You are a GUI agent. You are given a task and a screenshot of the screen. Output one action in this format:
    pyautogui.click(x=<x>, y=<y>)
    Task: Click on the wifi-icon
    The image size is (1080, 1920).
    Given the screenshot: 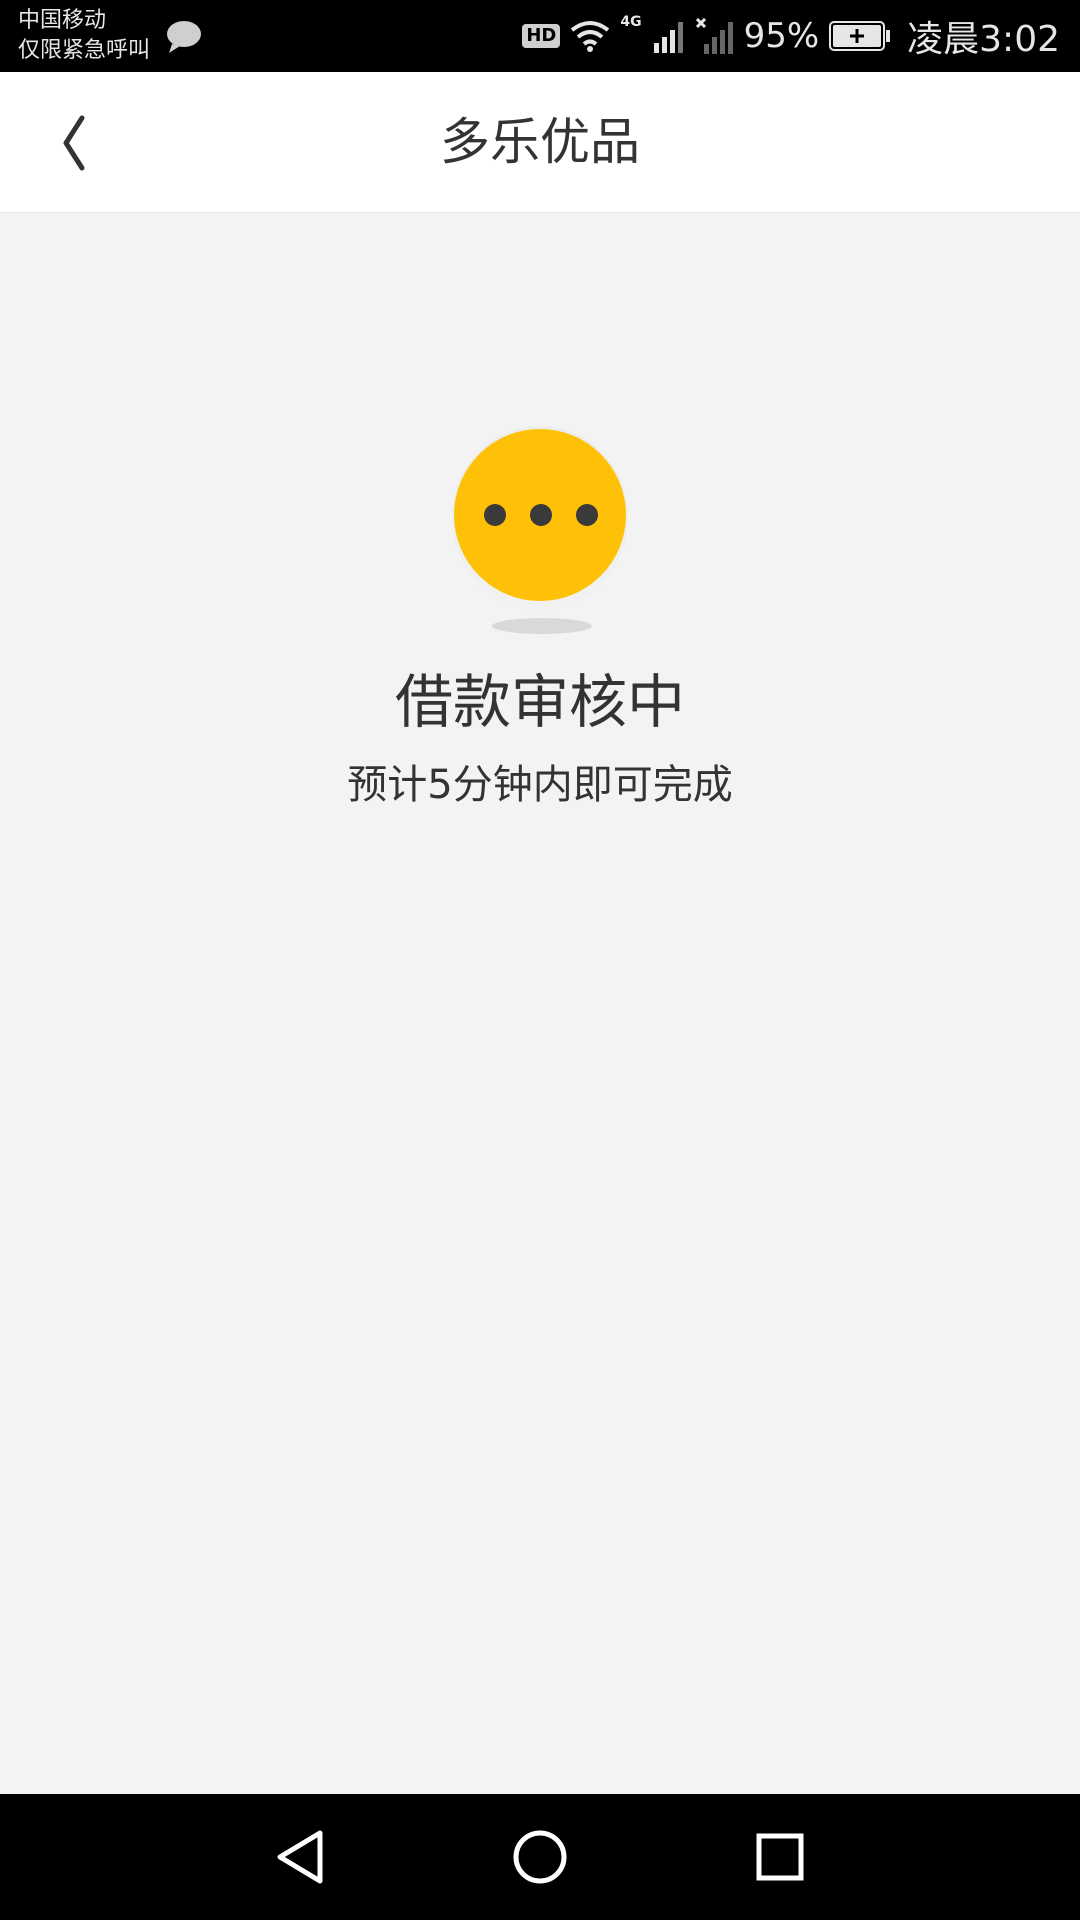 What is the action you would take?
    pyautogui.click(x=590, y=36)
    